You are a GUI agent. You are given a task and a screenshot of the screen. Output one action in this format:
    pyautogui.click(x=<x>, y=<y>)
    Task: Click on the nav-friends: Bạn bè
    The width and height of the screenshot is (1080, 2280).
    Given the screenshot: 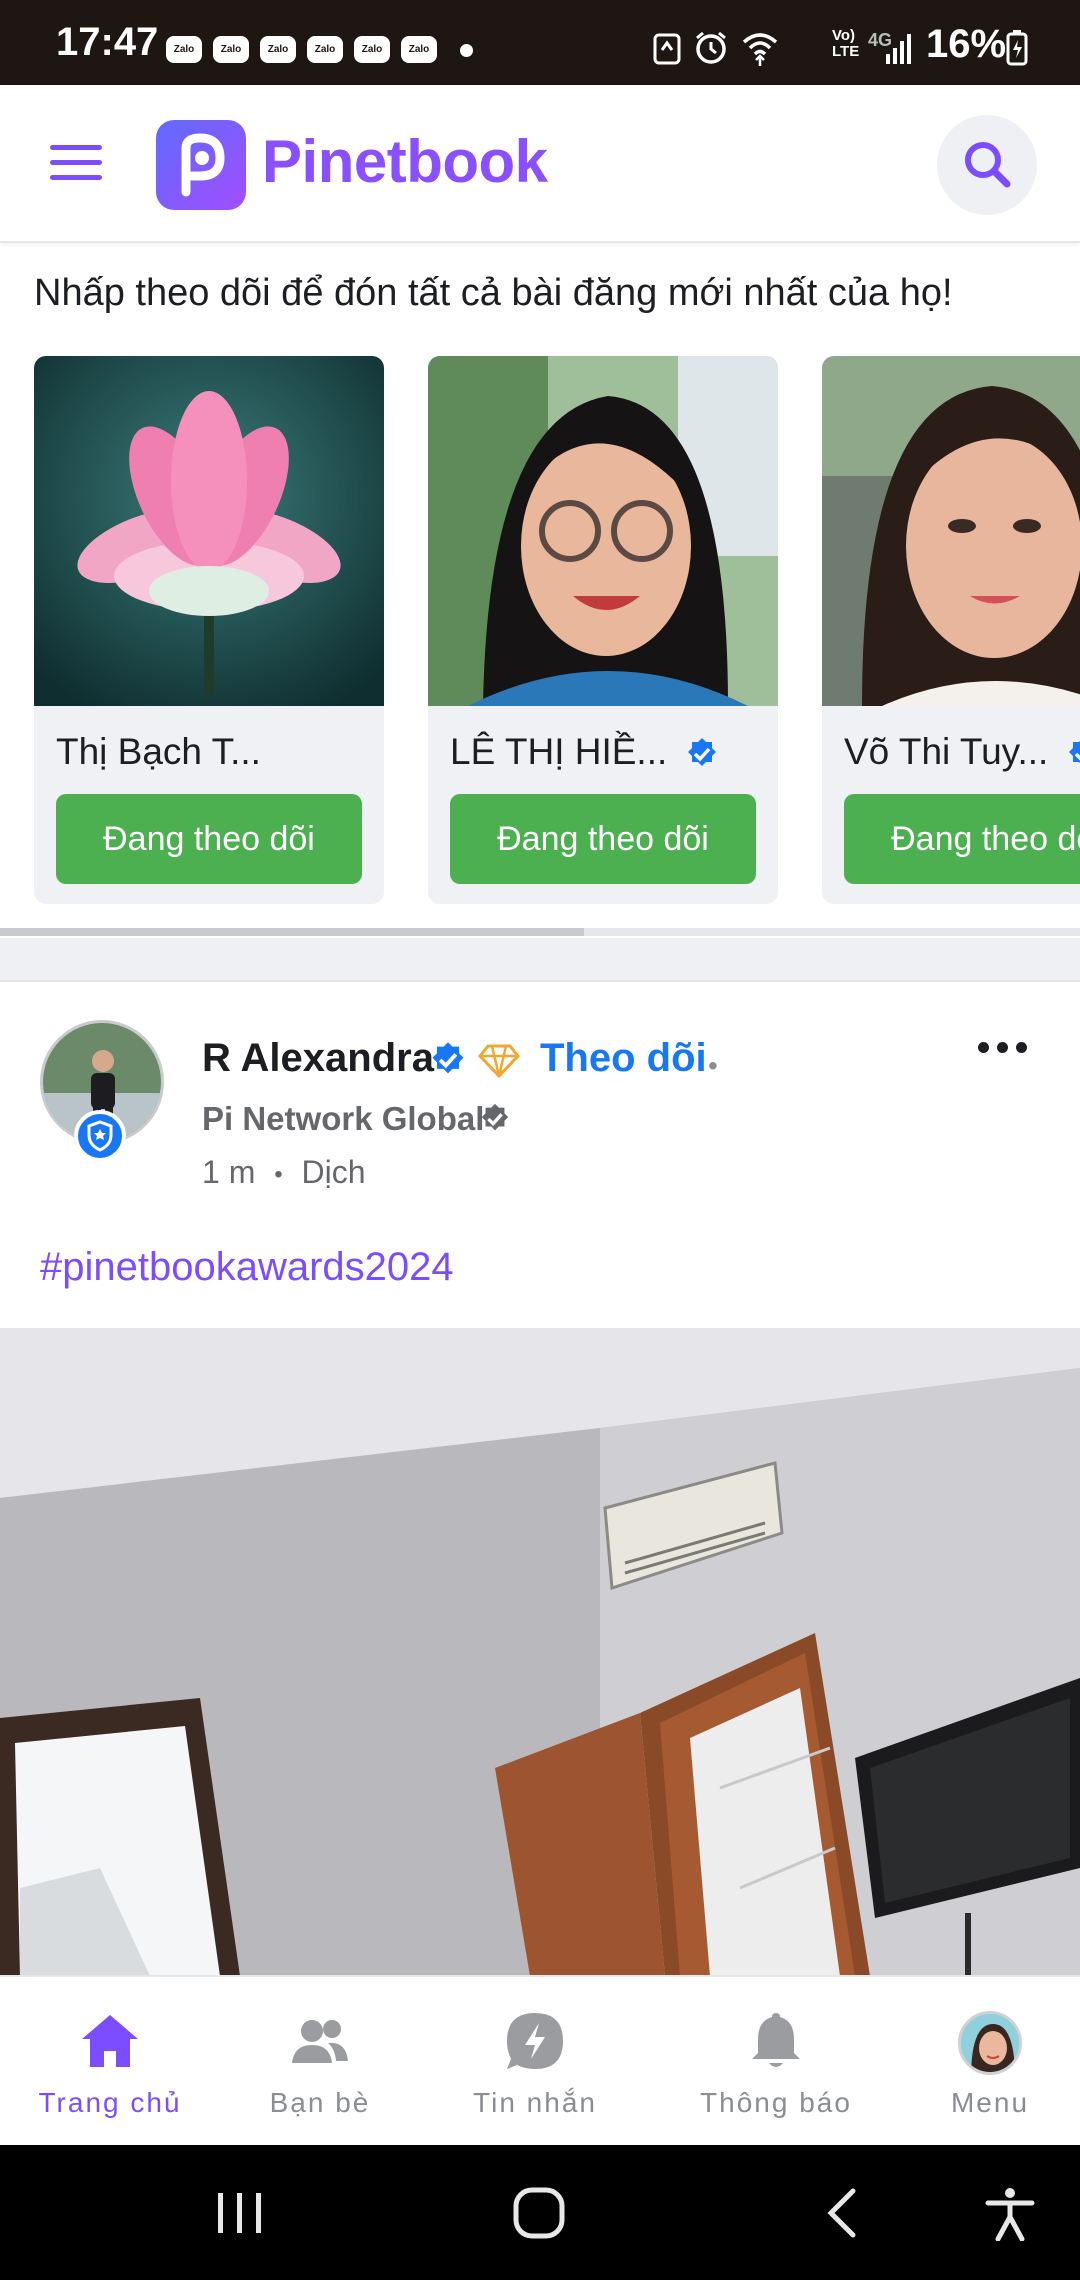 What is the action you would take?
    pyautogui.click(x=320, y=2062)
    